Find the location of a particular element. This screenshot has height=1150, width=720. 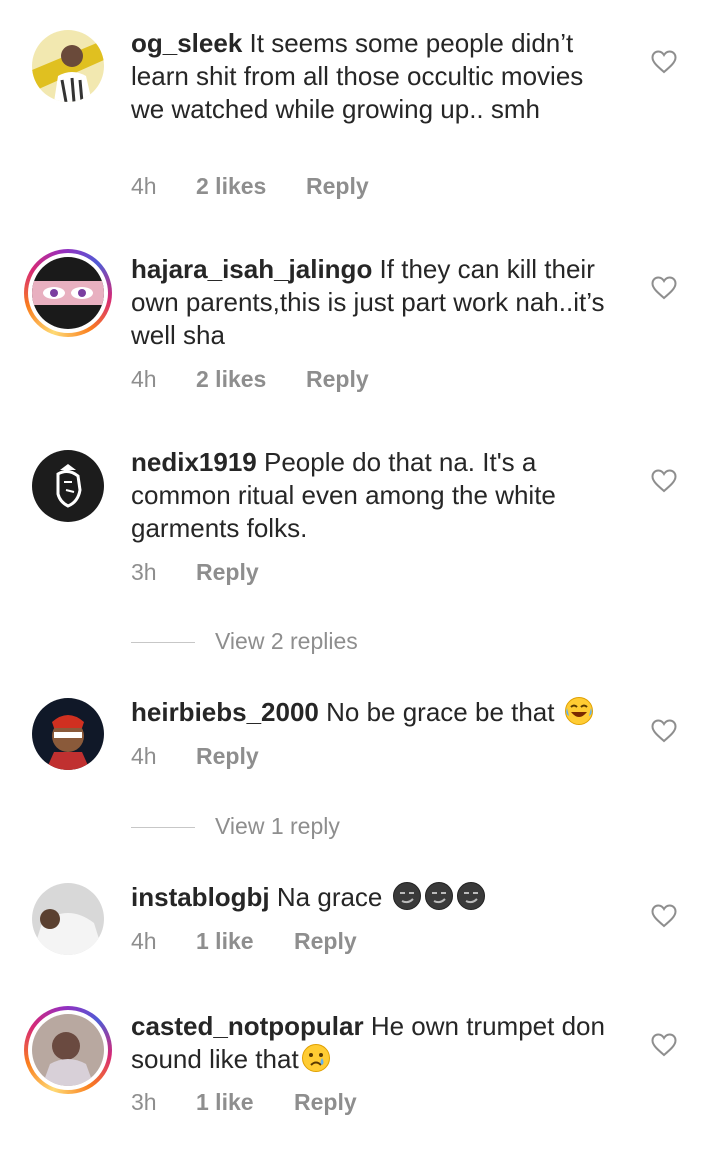

view-replies-button: View 1 reply is located at coordinates (235, 826).